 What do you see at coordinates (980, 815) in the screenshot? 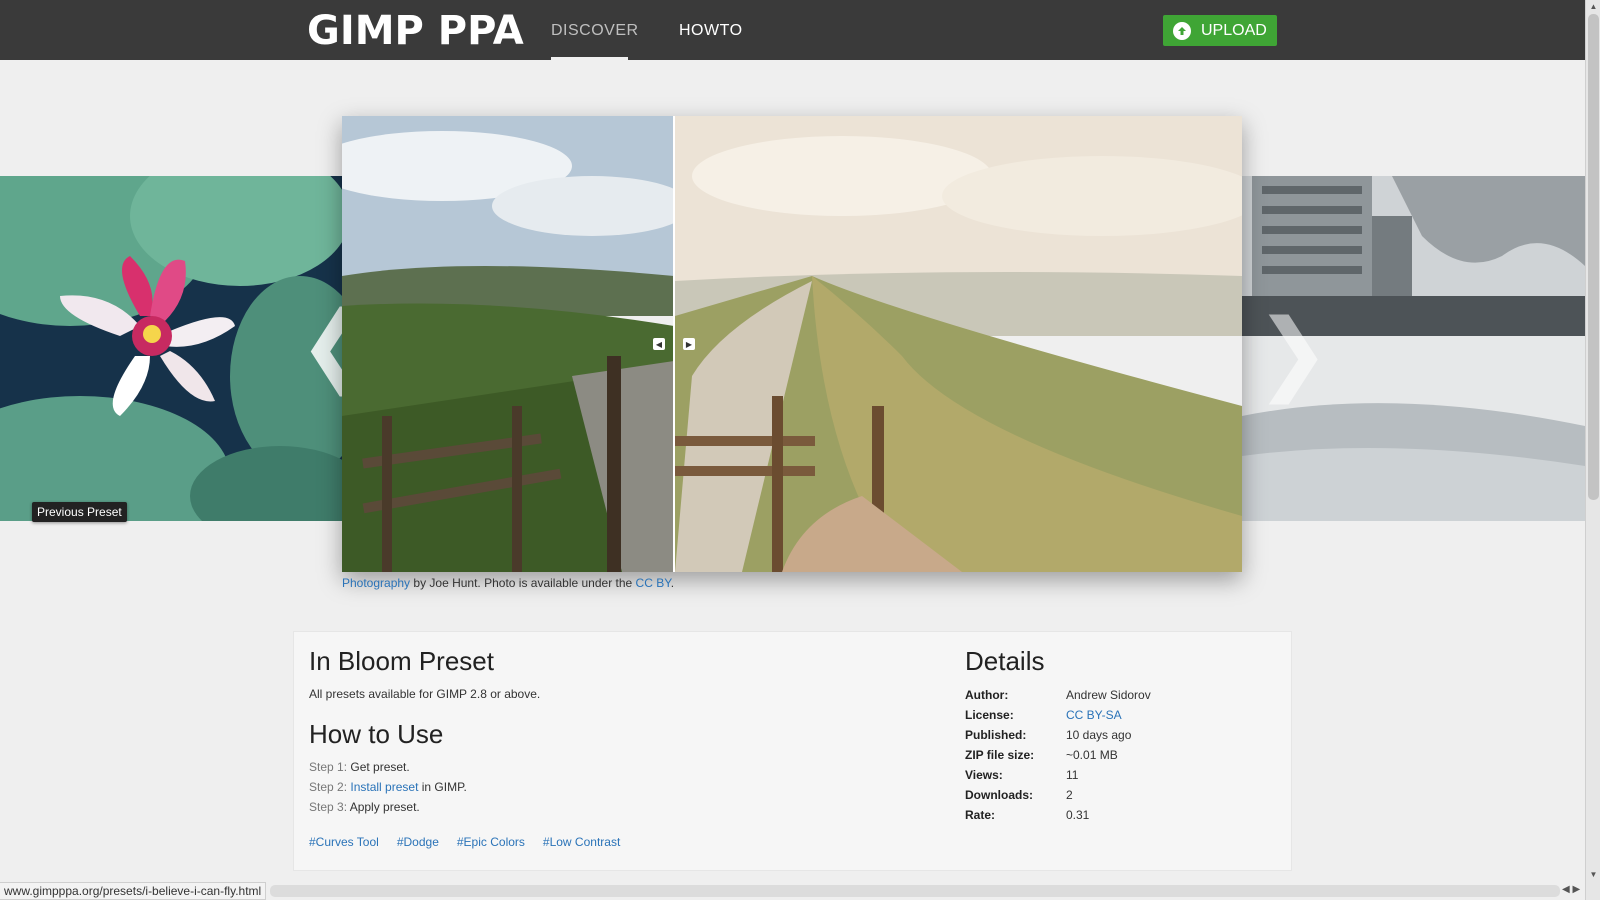
I see `detail-key: Rate:` at bounding box center [980, 815].